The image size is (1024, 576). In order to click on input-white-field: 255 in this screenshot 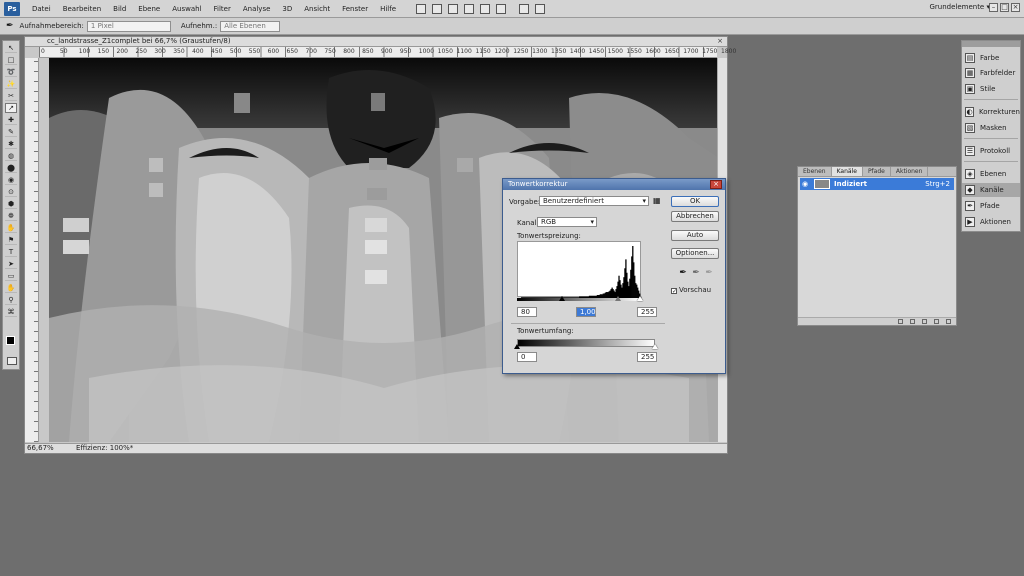, I will do `click(647, 312)`.